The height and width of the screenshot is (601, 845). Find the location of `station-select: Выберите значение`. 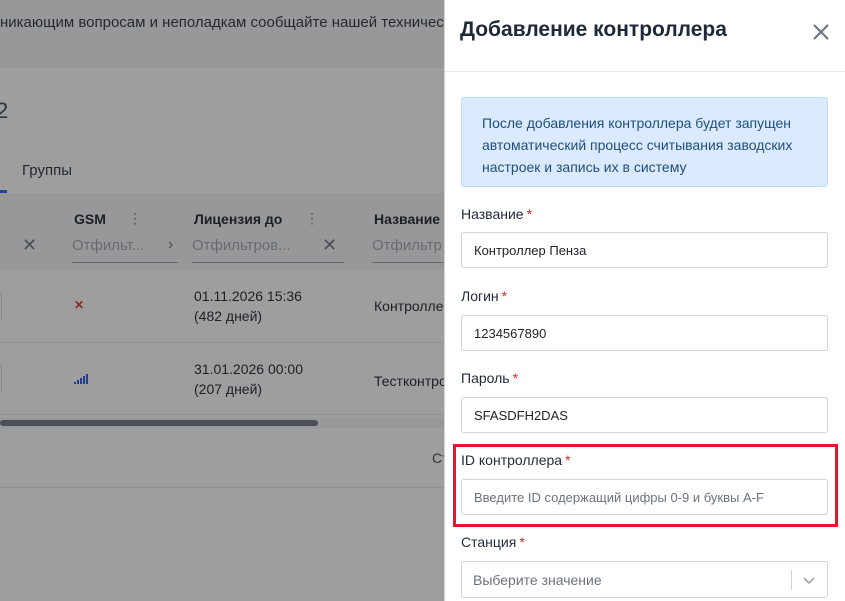

station-select: Выберите значение is located at coordinates (644, 579).